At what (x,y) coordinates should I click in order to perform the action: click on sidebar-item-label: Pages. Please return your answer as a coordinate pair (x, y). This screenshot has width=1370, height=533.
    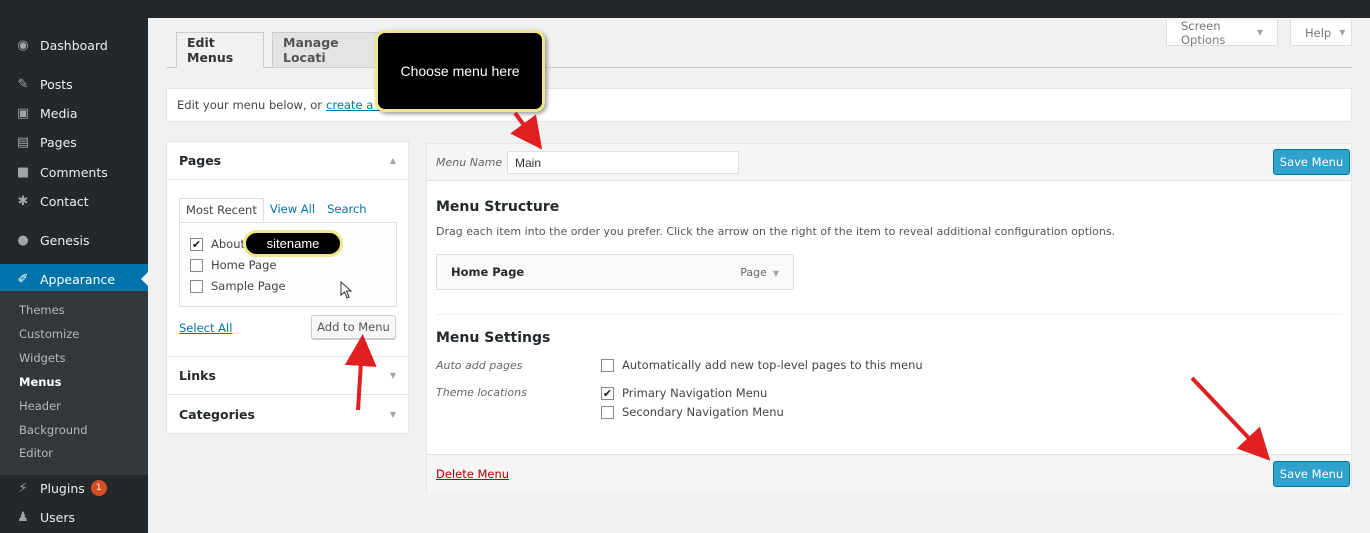
    Looking at the image, I should click on (58, 142).